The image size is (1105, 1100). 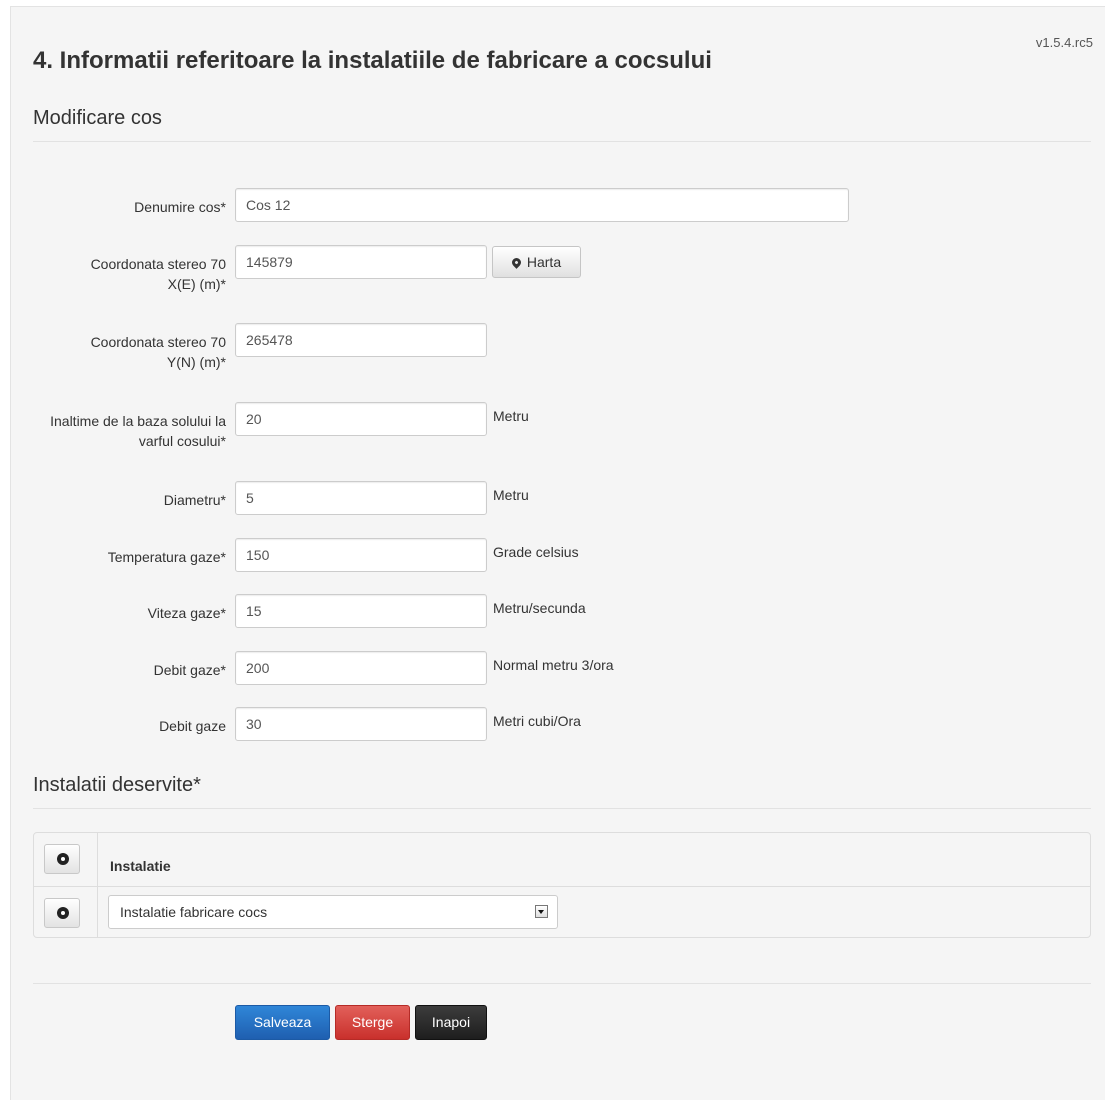 I want to click on map-button-label: Harta, so click(x=544, y=262).